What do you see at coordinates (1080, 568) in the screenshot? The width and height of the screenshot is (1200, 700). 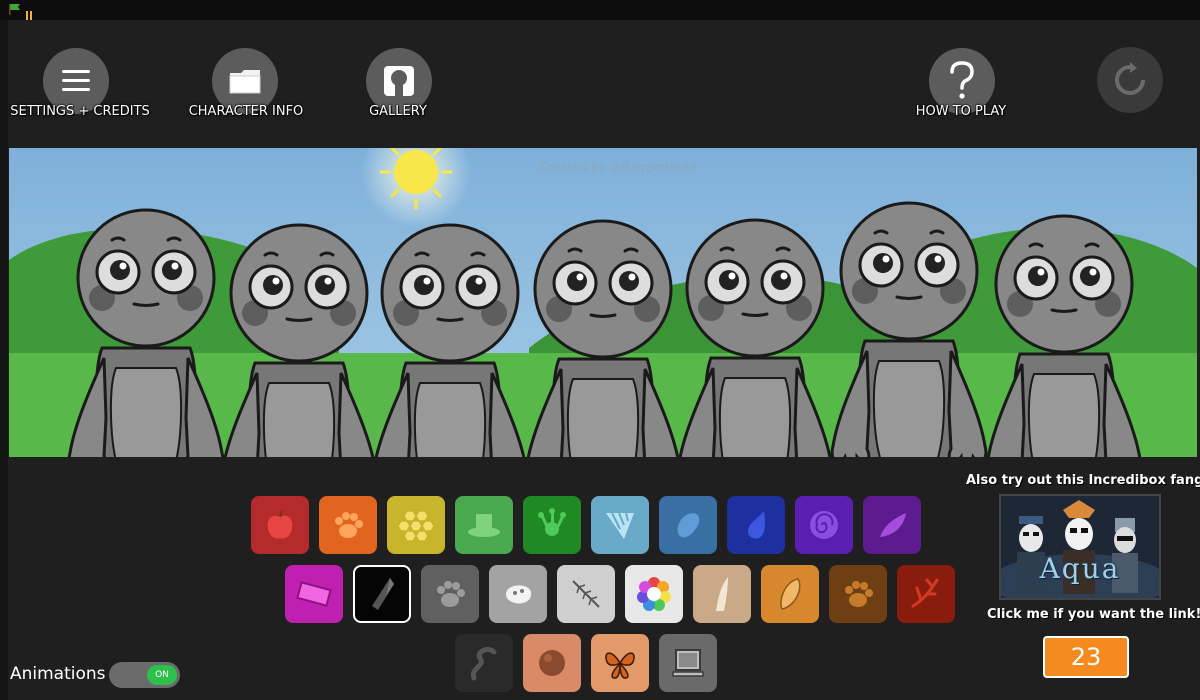 I see `promo-image-text: Aqua` at bounding box center [1080, 568].